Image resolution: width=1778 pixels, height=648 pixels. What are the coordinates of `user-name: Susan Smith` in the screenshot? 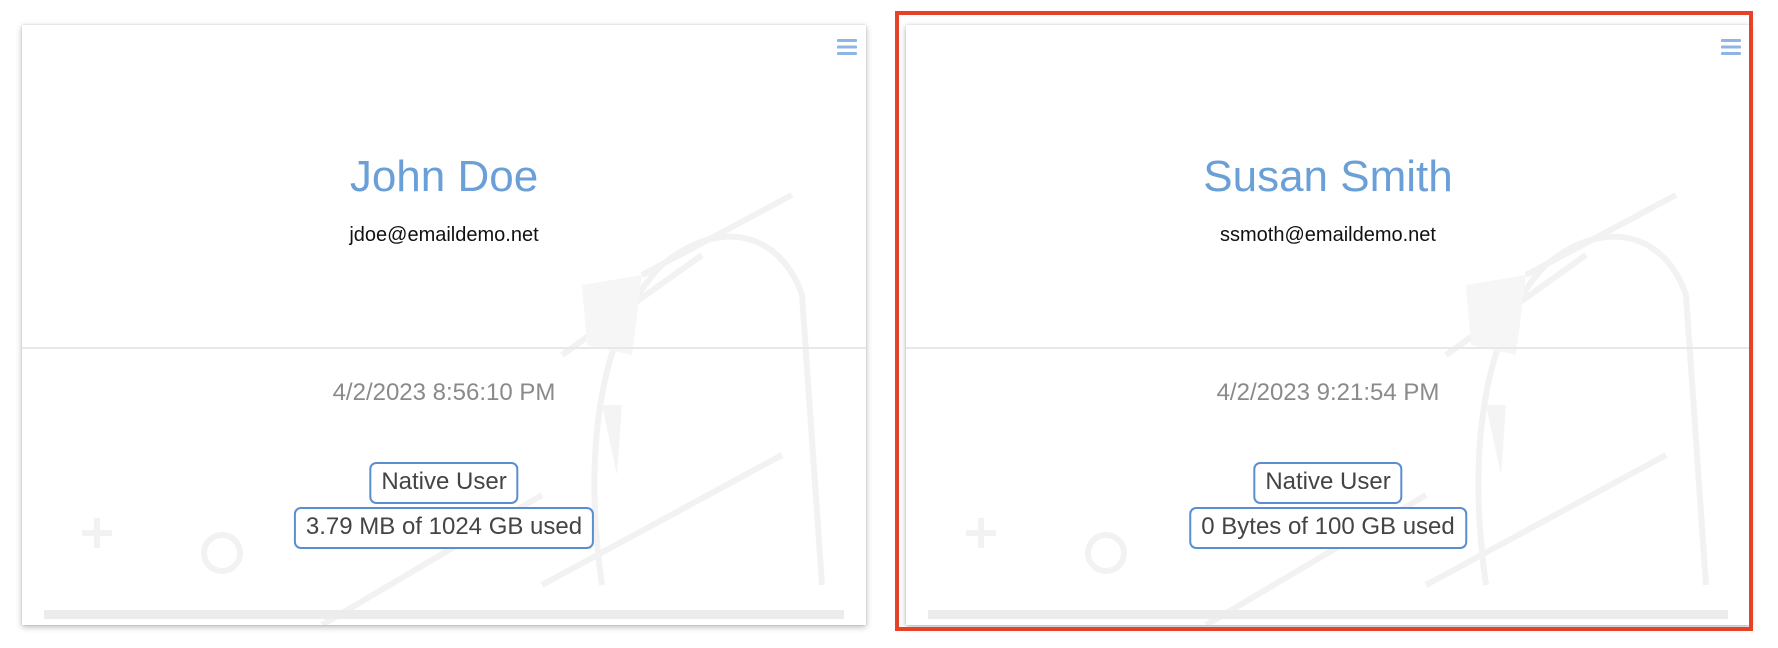 It's located at (1328, 176).